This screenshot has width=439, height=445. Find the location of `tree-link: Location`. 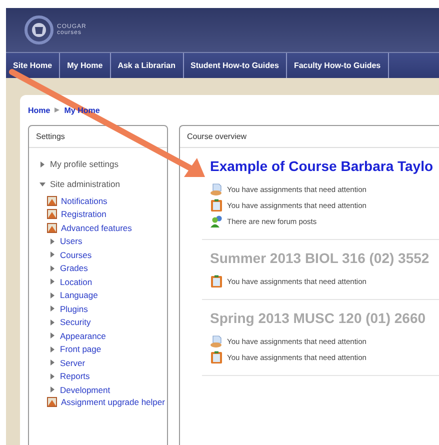

tree-link: Location is located at coordinates (76, 281).